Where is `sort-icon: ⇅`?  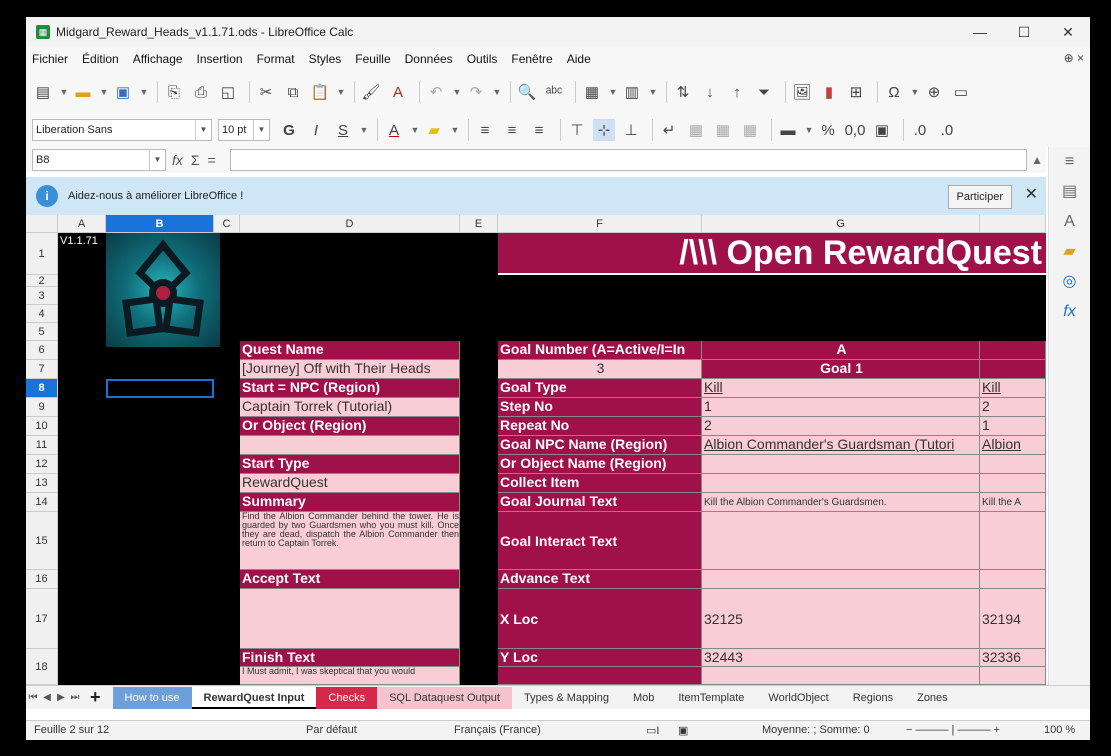
sort-icon: ⇅ is located at coordinates (683, 92).